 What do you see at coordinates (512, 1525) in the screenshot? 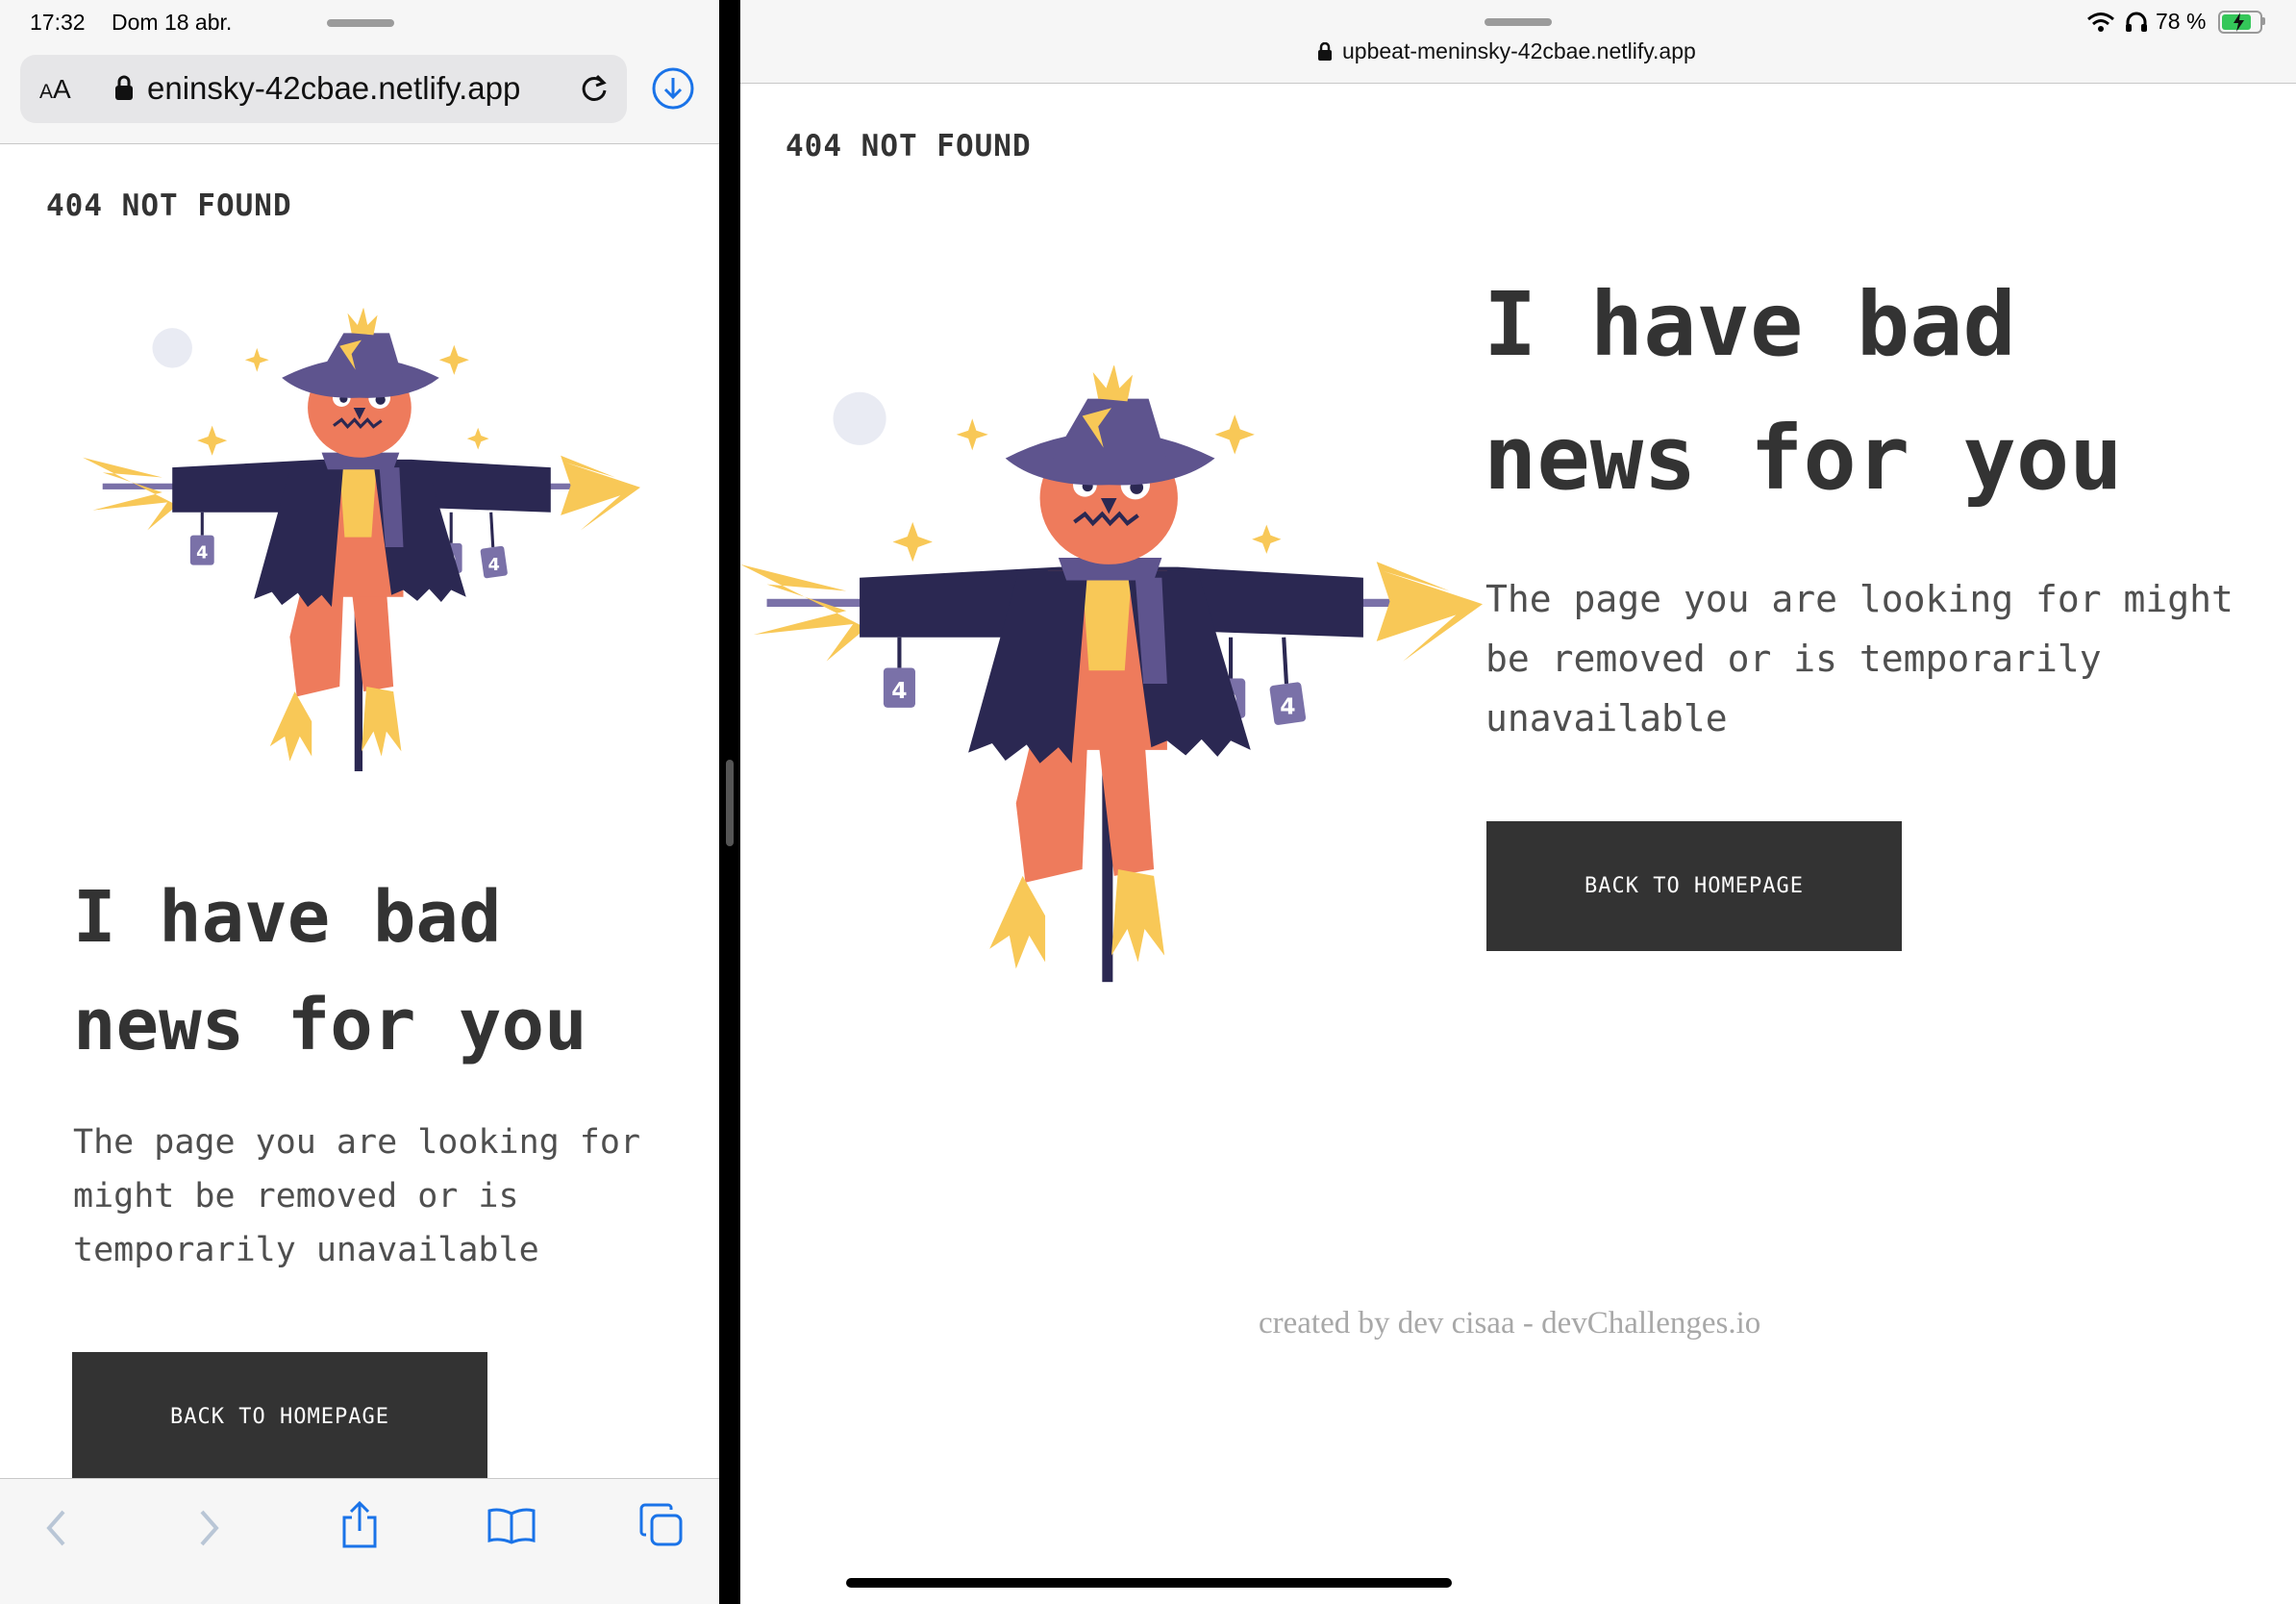
I see `bookmarks-icon` at bounding box center [512, 1525].